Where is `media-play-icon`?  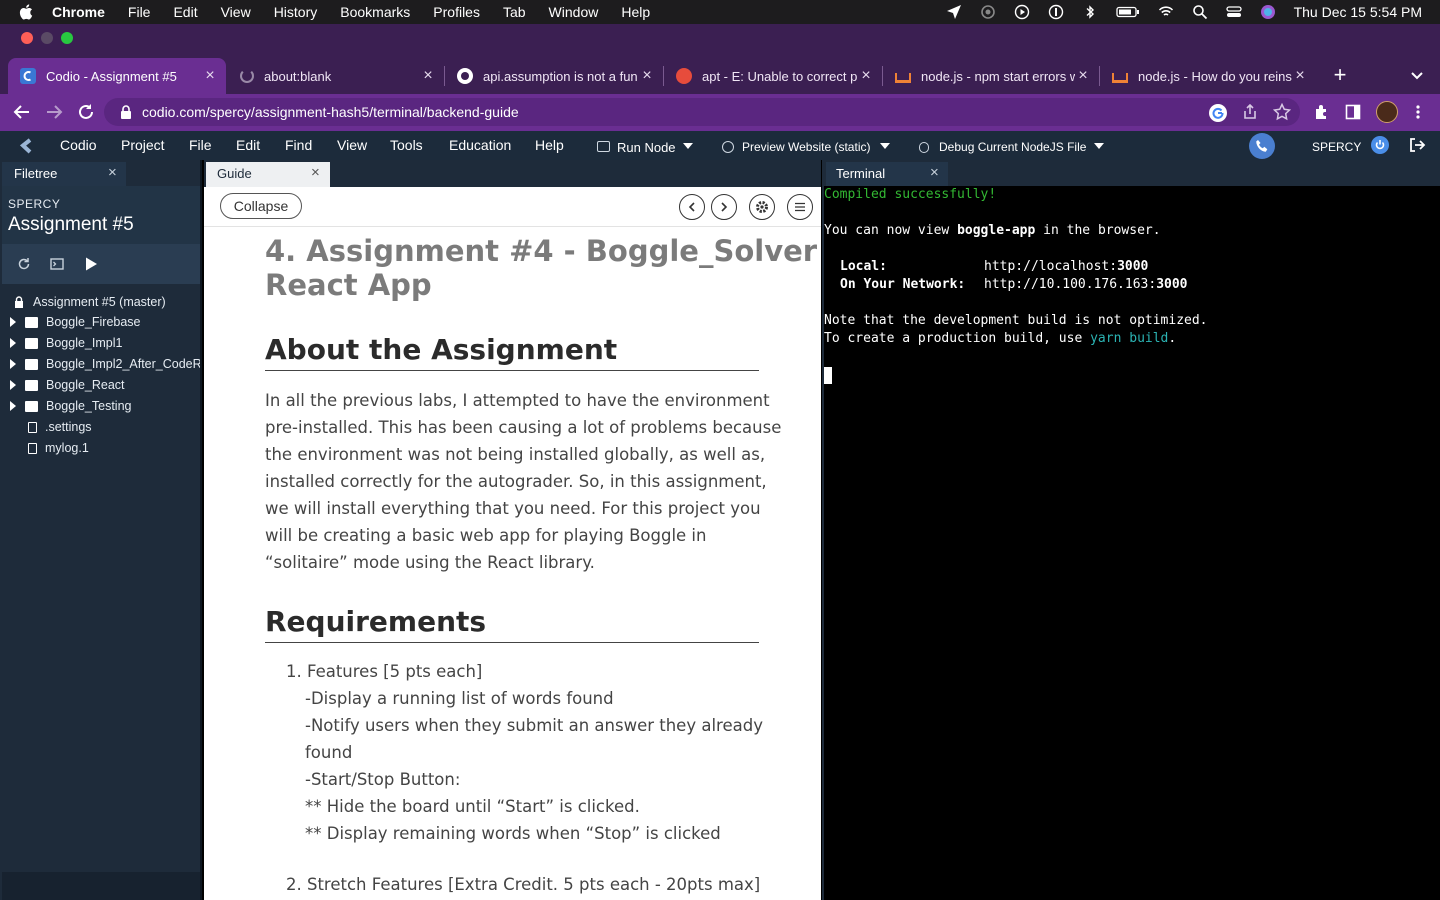 media-play-icon is located at coordinates (1022, 12).